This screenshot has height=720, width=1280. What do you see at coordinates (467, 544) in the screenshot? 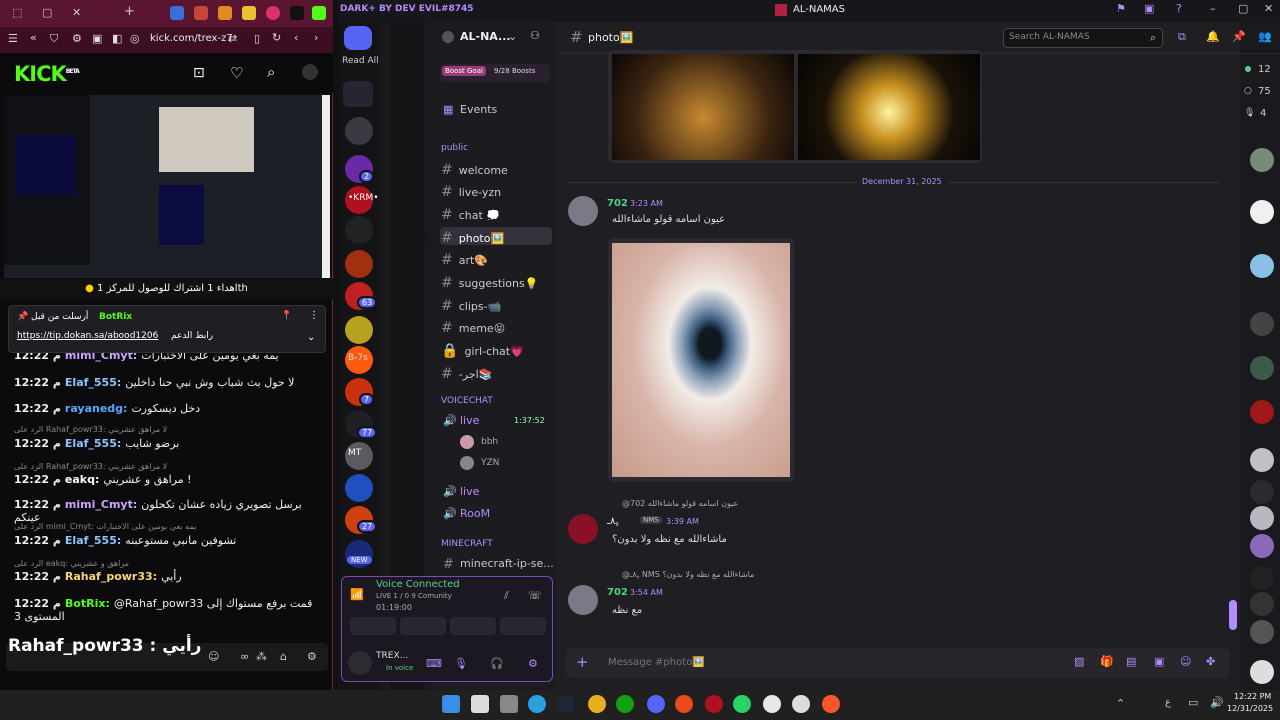
I see `category-minecraft: MINECRAFT` at bounding box center [467, 544].